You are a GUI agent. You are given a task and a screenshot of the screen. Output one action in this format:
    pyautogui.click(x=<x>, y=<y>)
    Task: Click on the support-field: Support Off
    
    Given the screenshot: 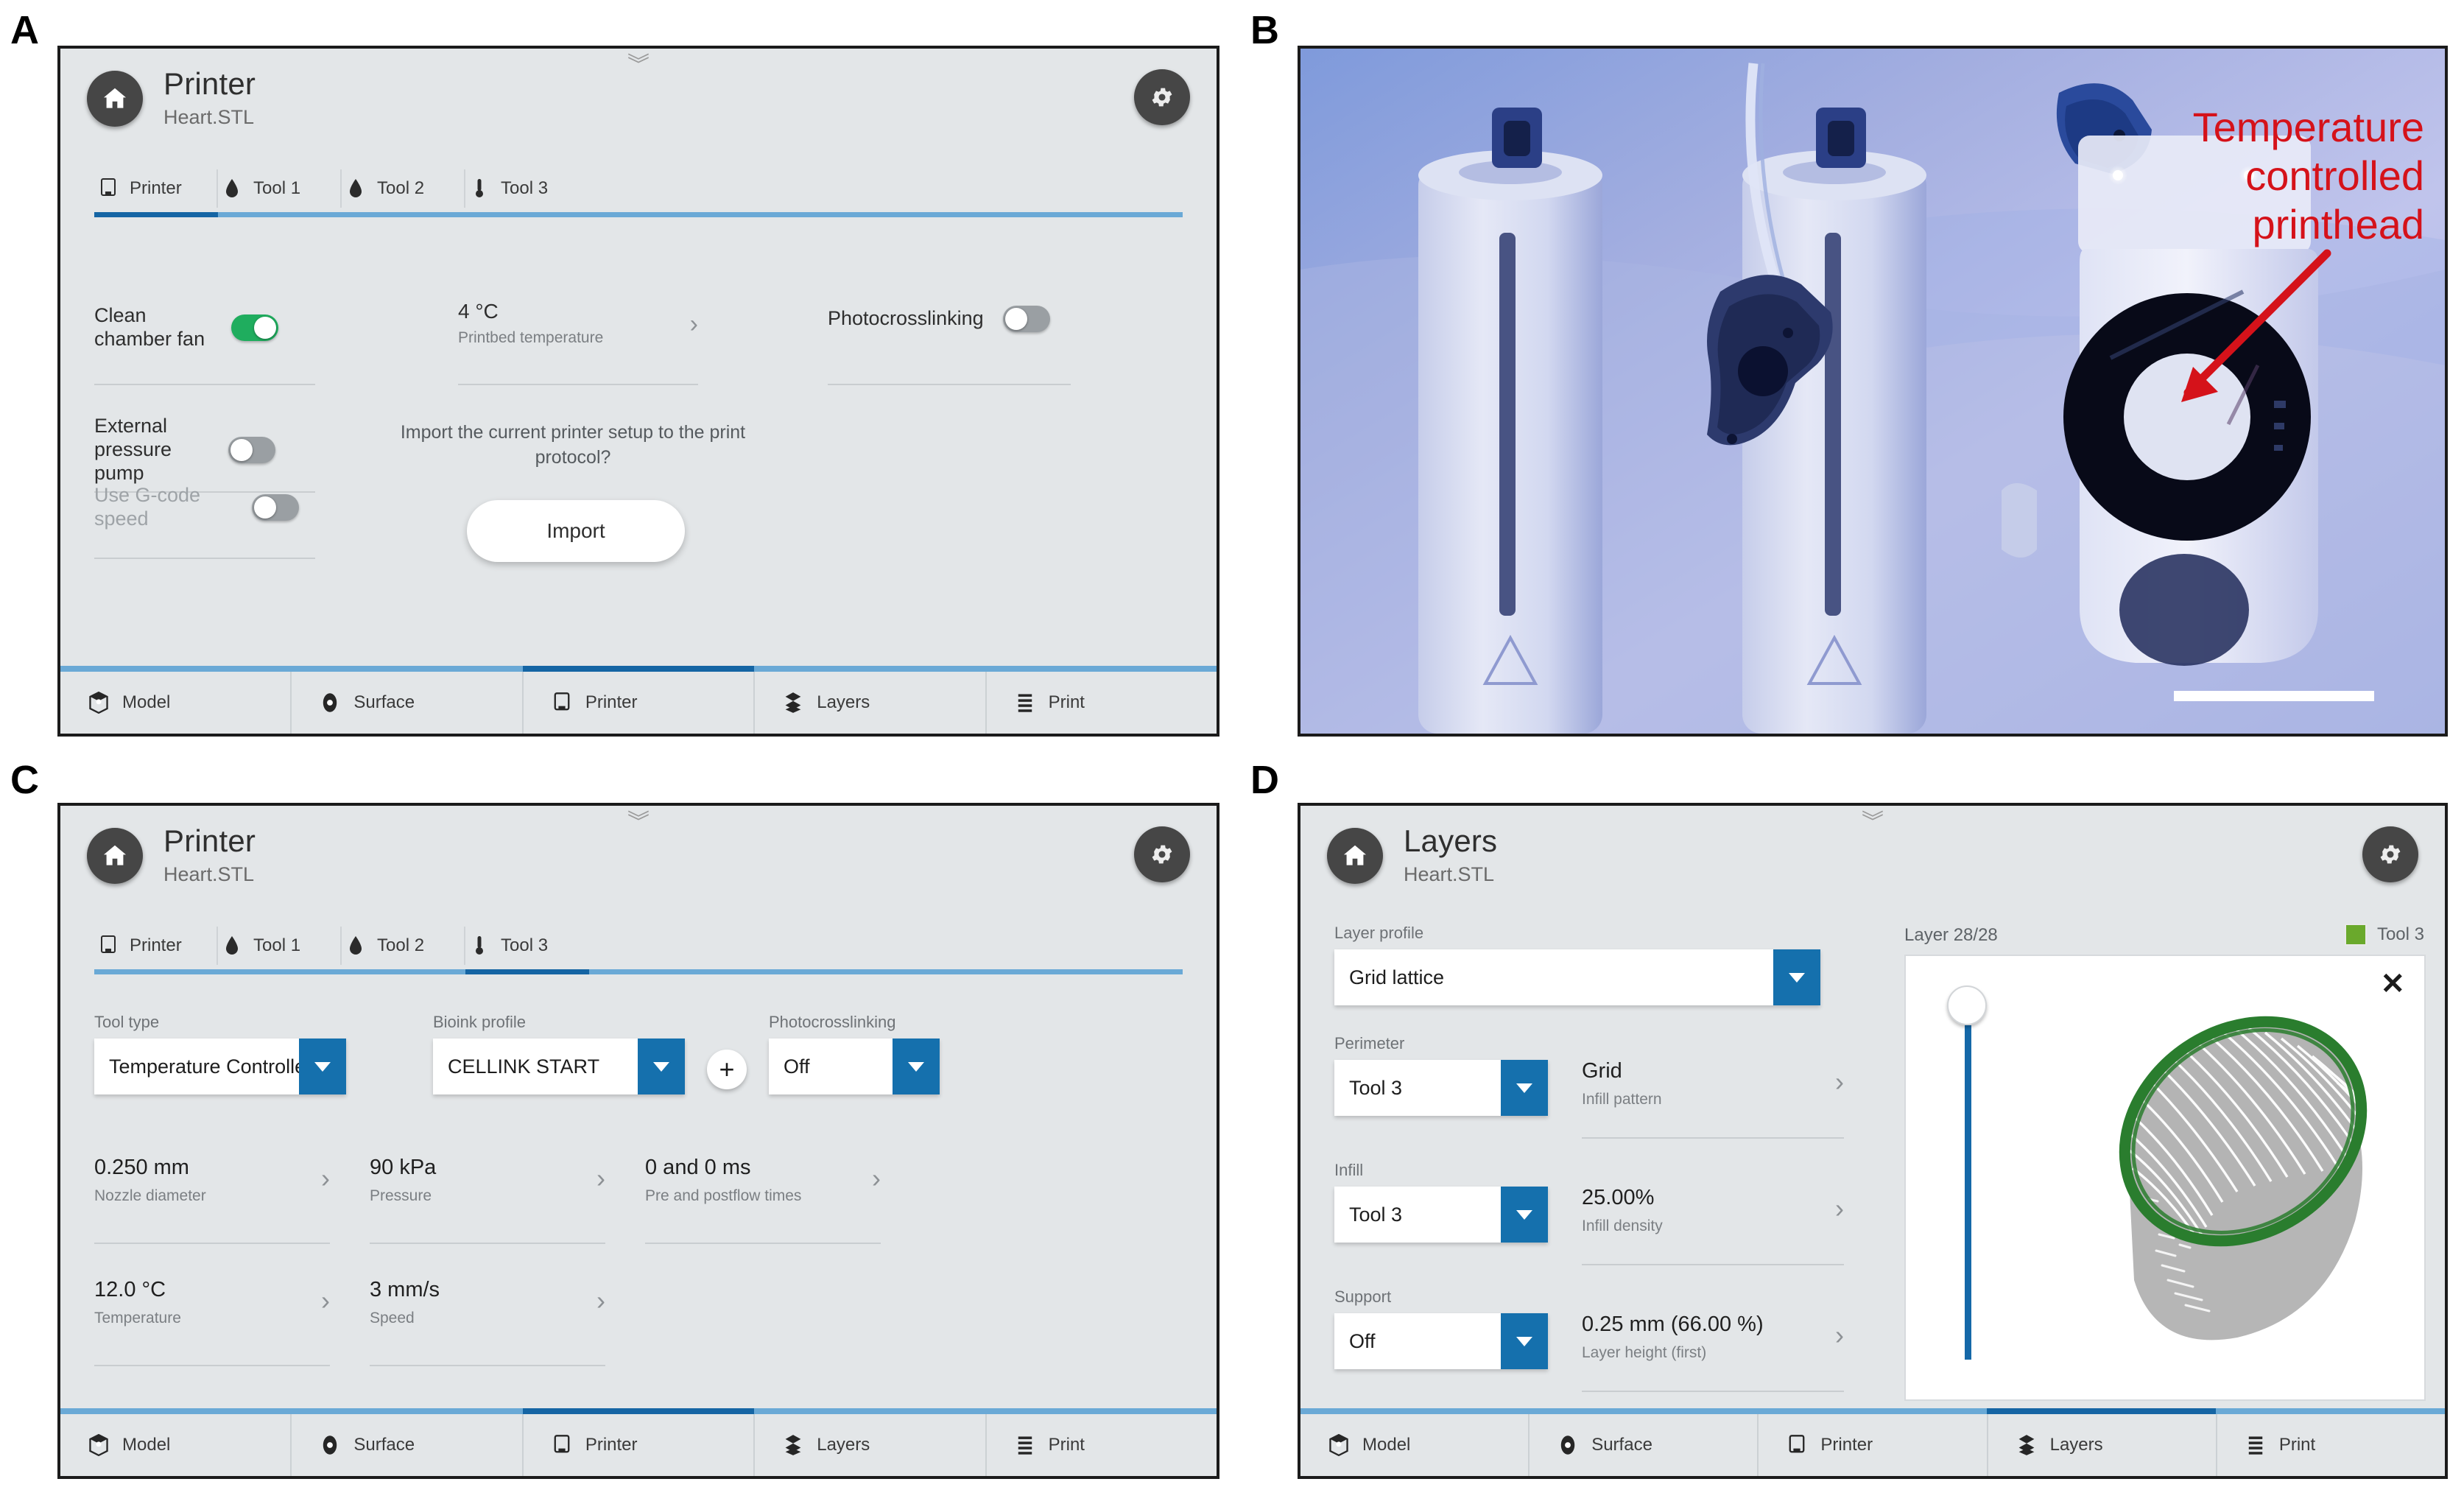 What is the action you would take?
    pyautogui.click(x=1441, y=1328)
    